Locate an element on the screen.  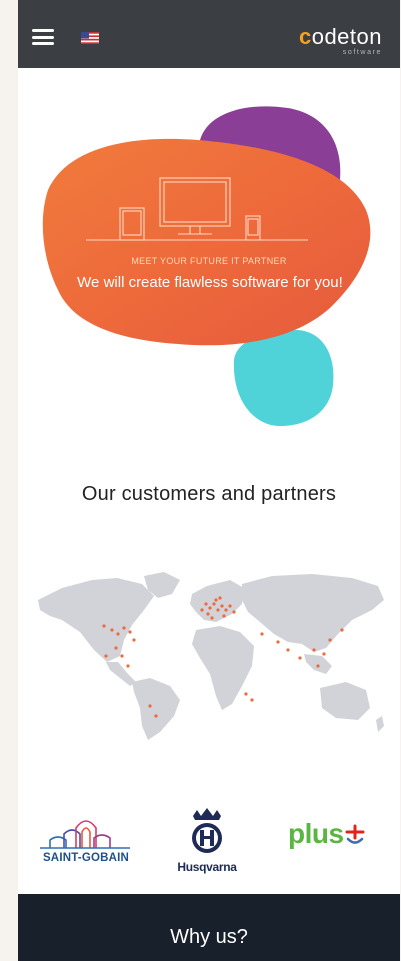
husqvarna-logo: Husqvarna is located at coordinates (207, 841).